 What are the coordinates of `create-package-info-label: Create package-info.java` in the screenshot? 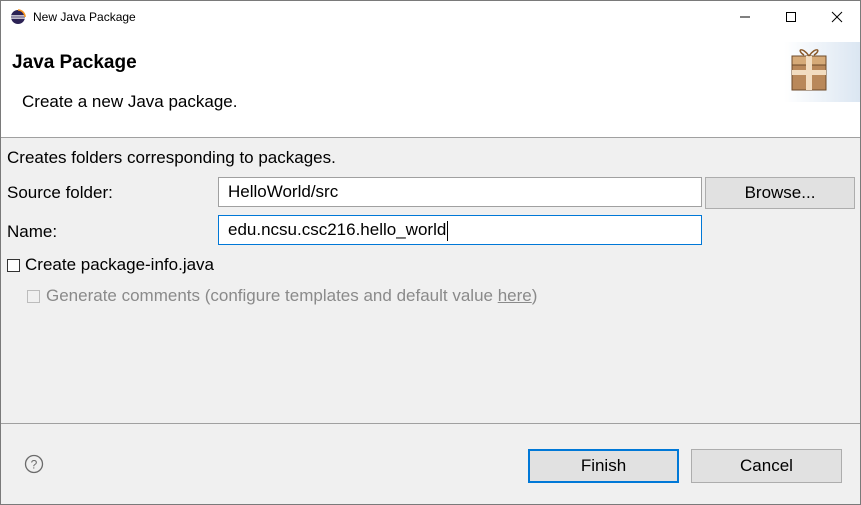 It's located at (120, 264).